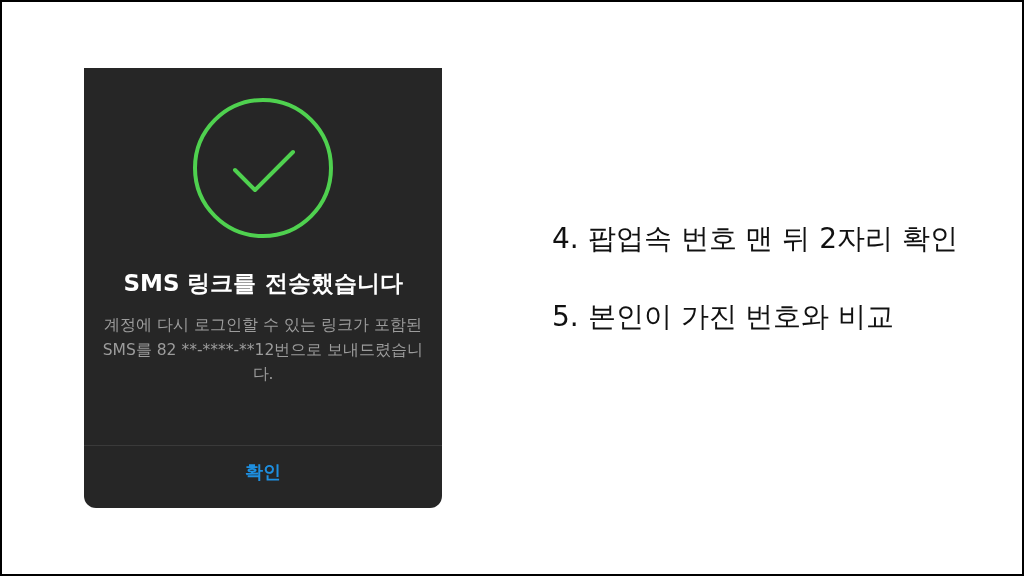 Image resolution: width=1024 pixels, height=576 pixels. I want to click on confirm-button: 확인, so click(263, 477).